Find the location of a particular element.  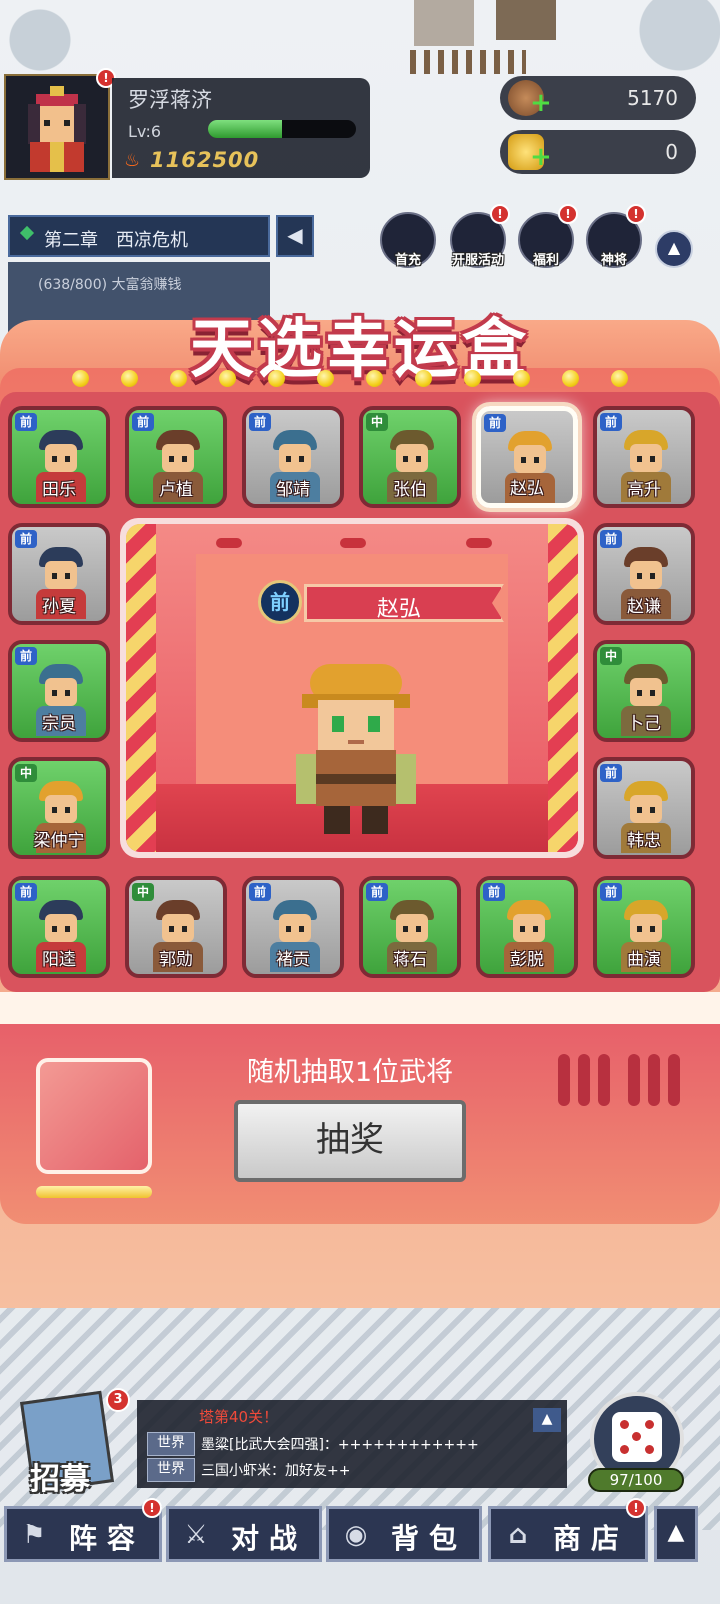

nav-lineup: ⚑ 阵容 is located at coordinates (83, 1534).